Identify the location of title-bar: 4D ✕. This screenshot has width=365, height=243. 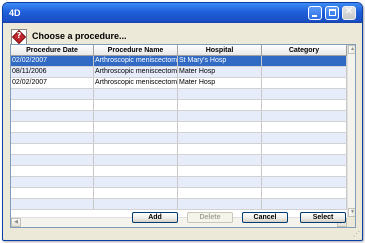
(182, 13).